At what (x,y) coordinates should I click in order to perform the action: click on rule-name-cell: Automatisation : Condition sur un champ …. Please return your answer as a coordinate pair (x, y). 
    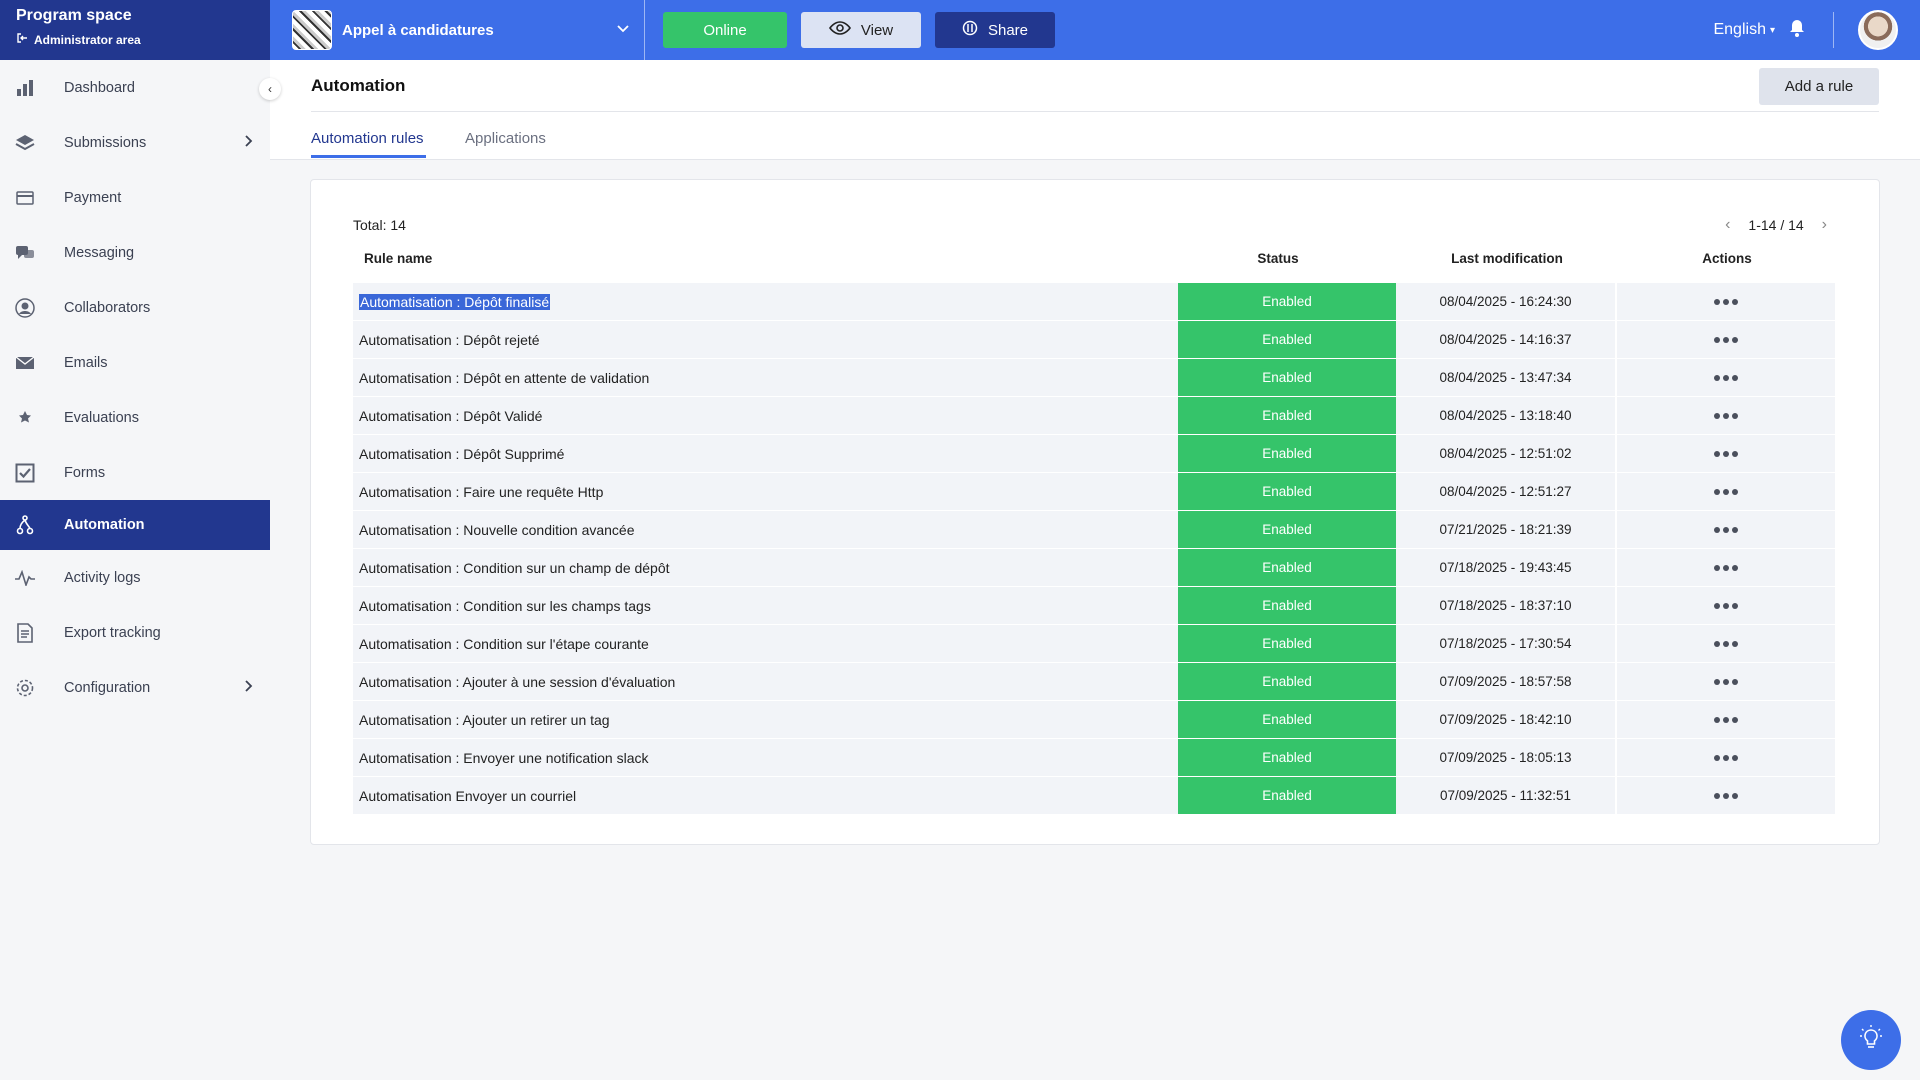
    Looking at the image, I should click on (765, 568).